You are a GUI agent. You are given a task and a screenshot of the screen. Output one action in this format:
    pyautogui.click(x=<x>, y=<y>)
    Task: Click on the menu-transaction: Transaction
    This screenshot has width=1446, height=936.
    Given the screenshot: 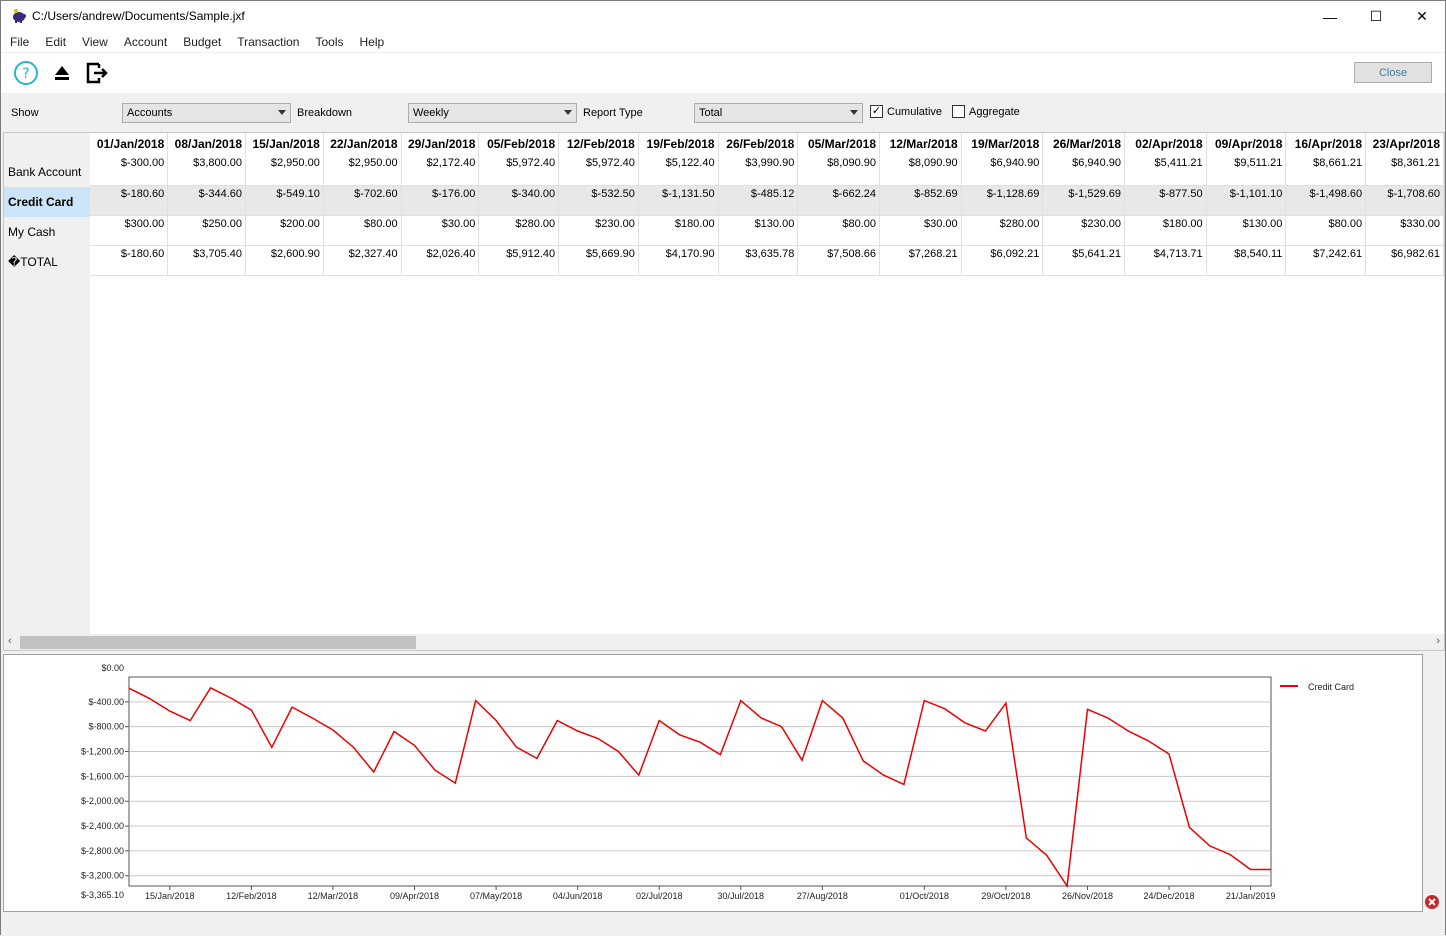 What is the action you would take?
    pyautogui.click(x=268, y=42)
    